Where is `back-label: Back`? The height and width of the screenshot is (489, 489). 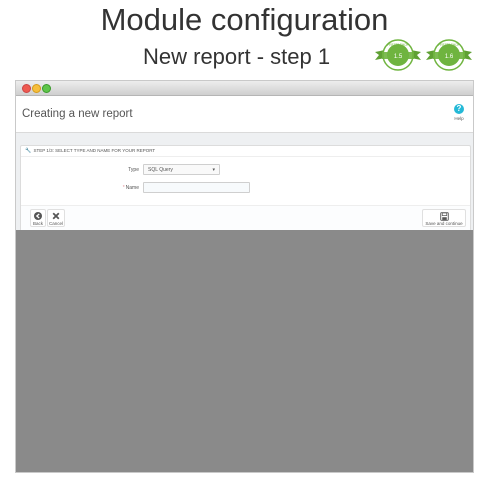 back-label: Back is located at coordinates (37, 223).